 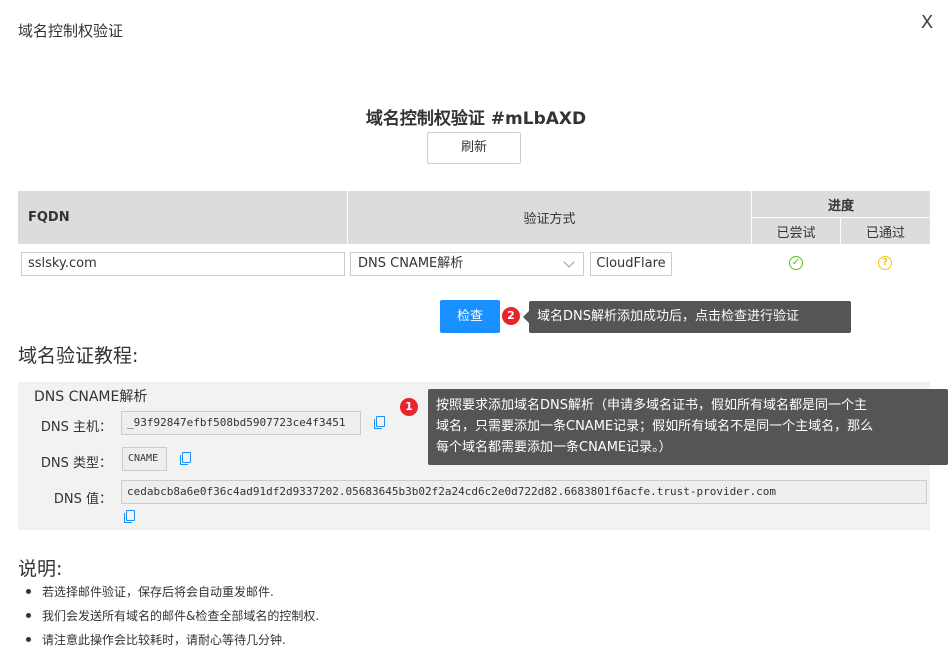 What do you see at coordinates (76, 427) in the screenshot?
I see `dns-host-label: DNS 主机：` at bounding box center [76, 427].